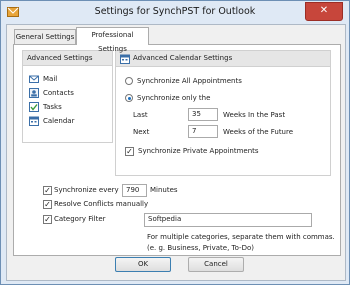 The image size is (350, 285). I want to click on sidebar-item-label: Tasks, so click(52, 107).